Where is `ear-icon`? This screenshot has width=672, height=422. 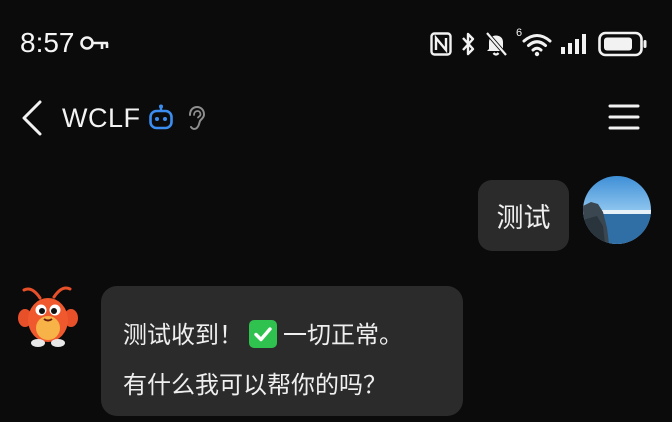
ear-icon is located at coordinates (196, 118).